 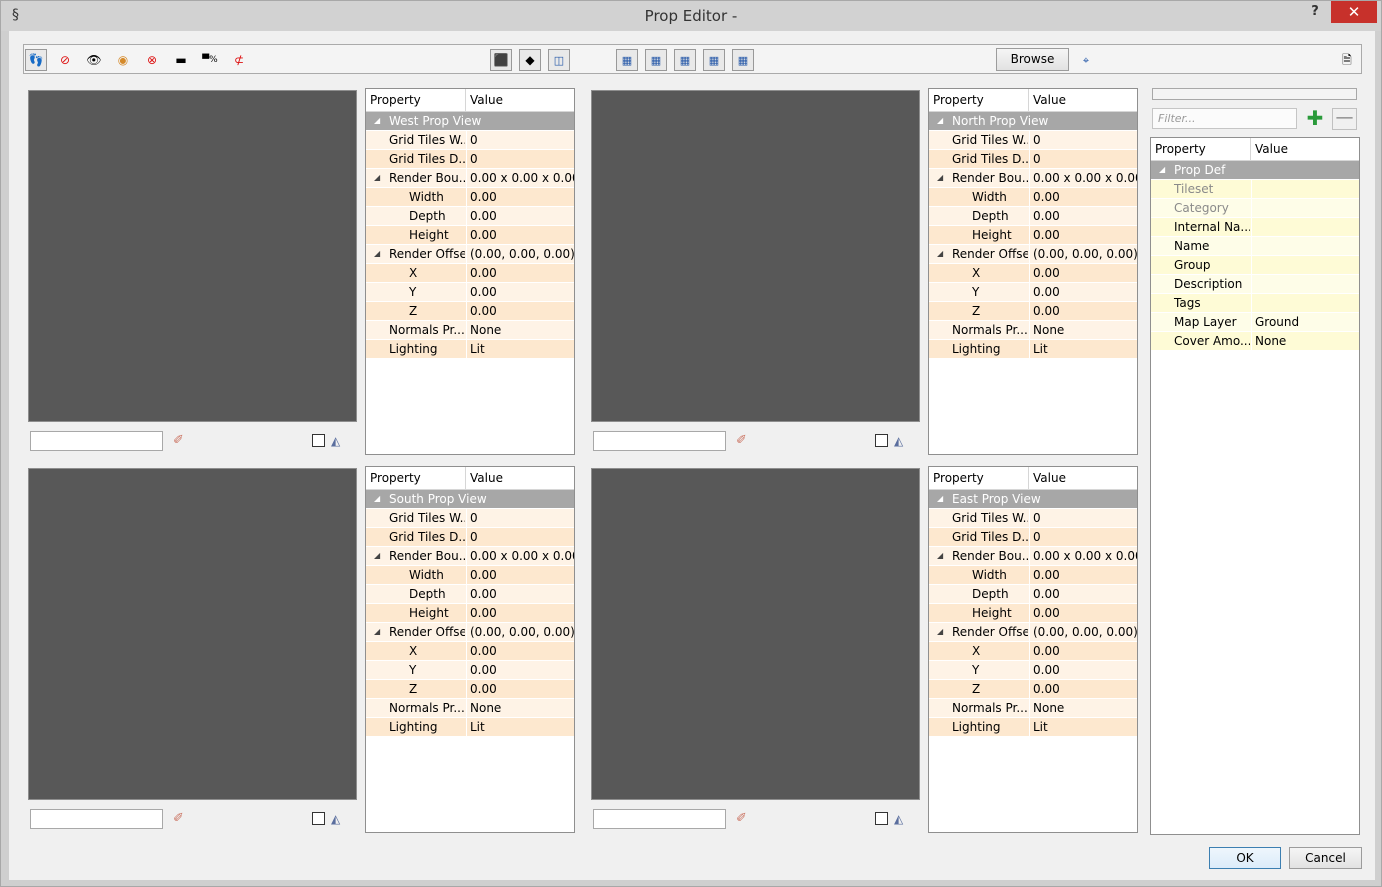 What do you see at coordinates (96, 819) in the screenshot?
I see `south-input` at bounding box center [96, 819].